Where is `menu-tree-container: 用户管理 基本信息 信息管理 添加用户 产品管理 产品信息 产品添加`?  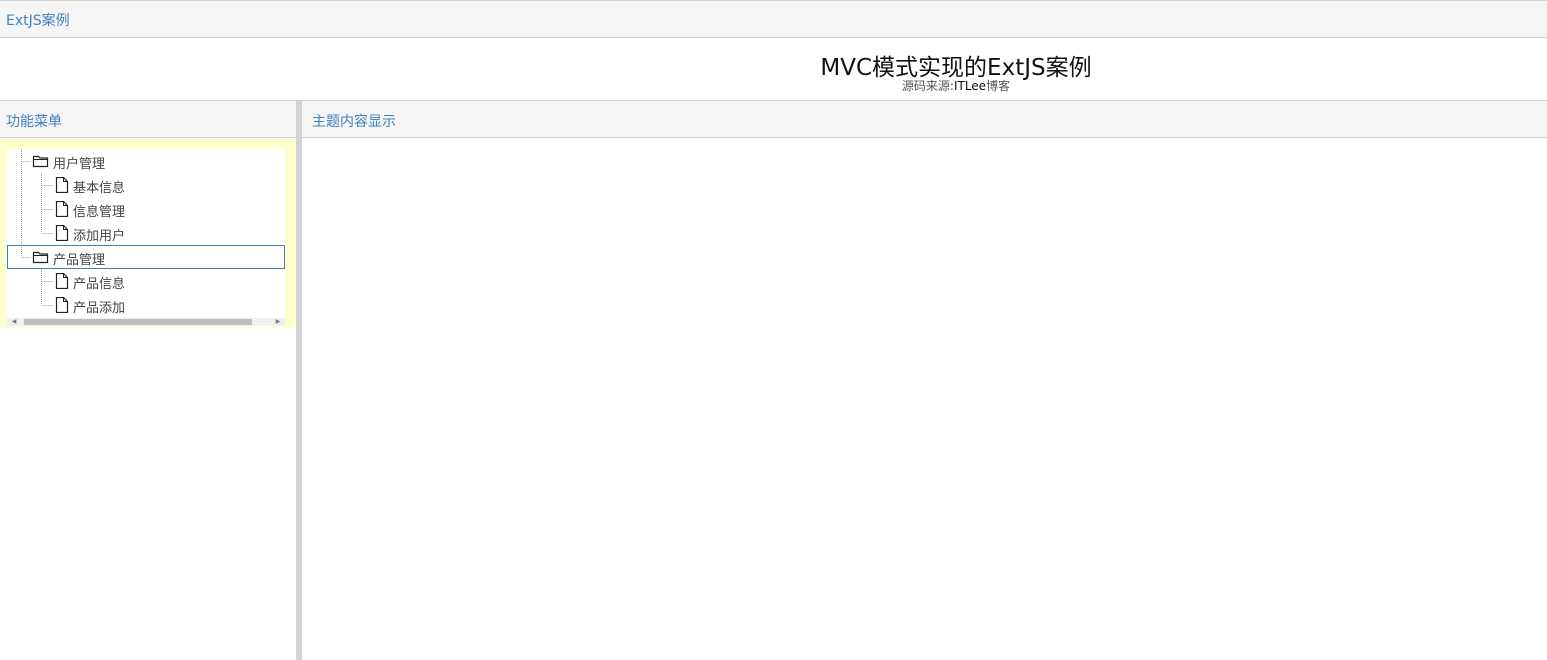
menu-tree-container: 用户管理 基本信息 信息管理 添加用户 产品管理 产品信息 产品添加 is located at coordinates (148, 233).